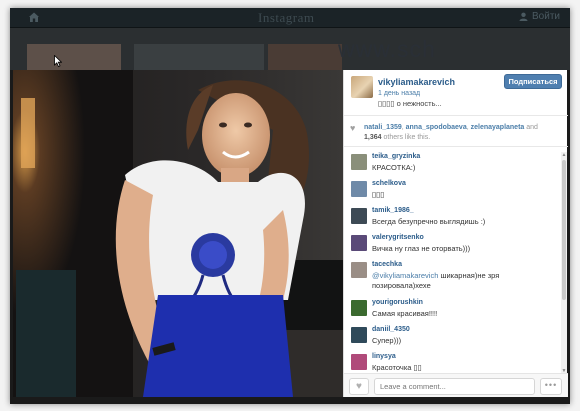 This screenshot has height=411, width=580. Describe the element at coordinates (378, 194) in the screenshot. I see `comment-text: ▯▯▯` at that location.